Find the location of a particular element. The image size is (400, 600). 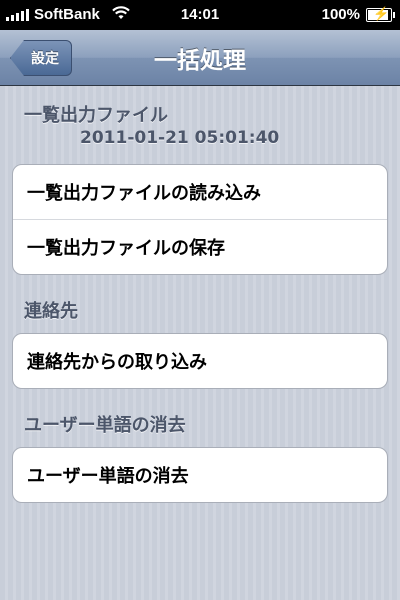

battery-icon: ⚡ is located at coordinates (380, 14).